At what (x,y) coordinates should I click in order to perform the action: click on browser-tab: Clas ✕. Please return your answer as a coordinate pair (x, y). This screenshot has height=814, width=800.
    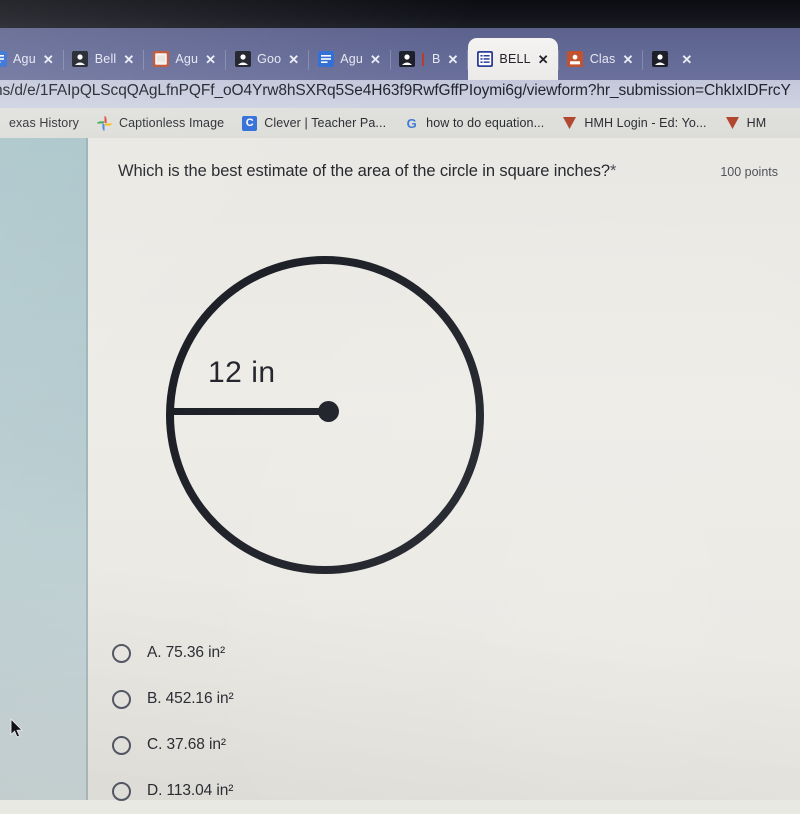
    Looking at the image, I should click on (601, 59).